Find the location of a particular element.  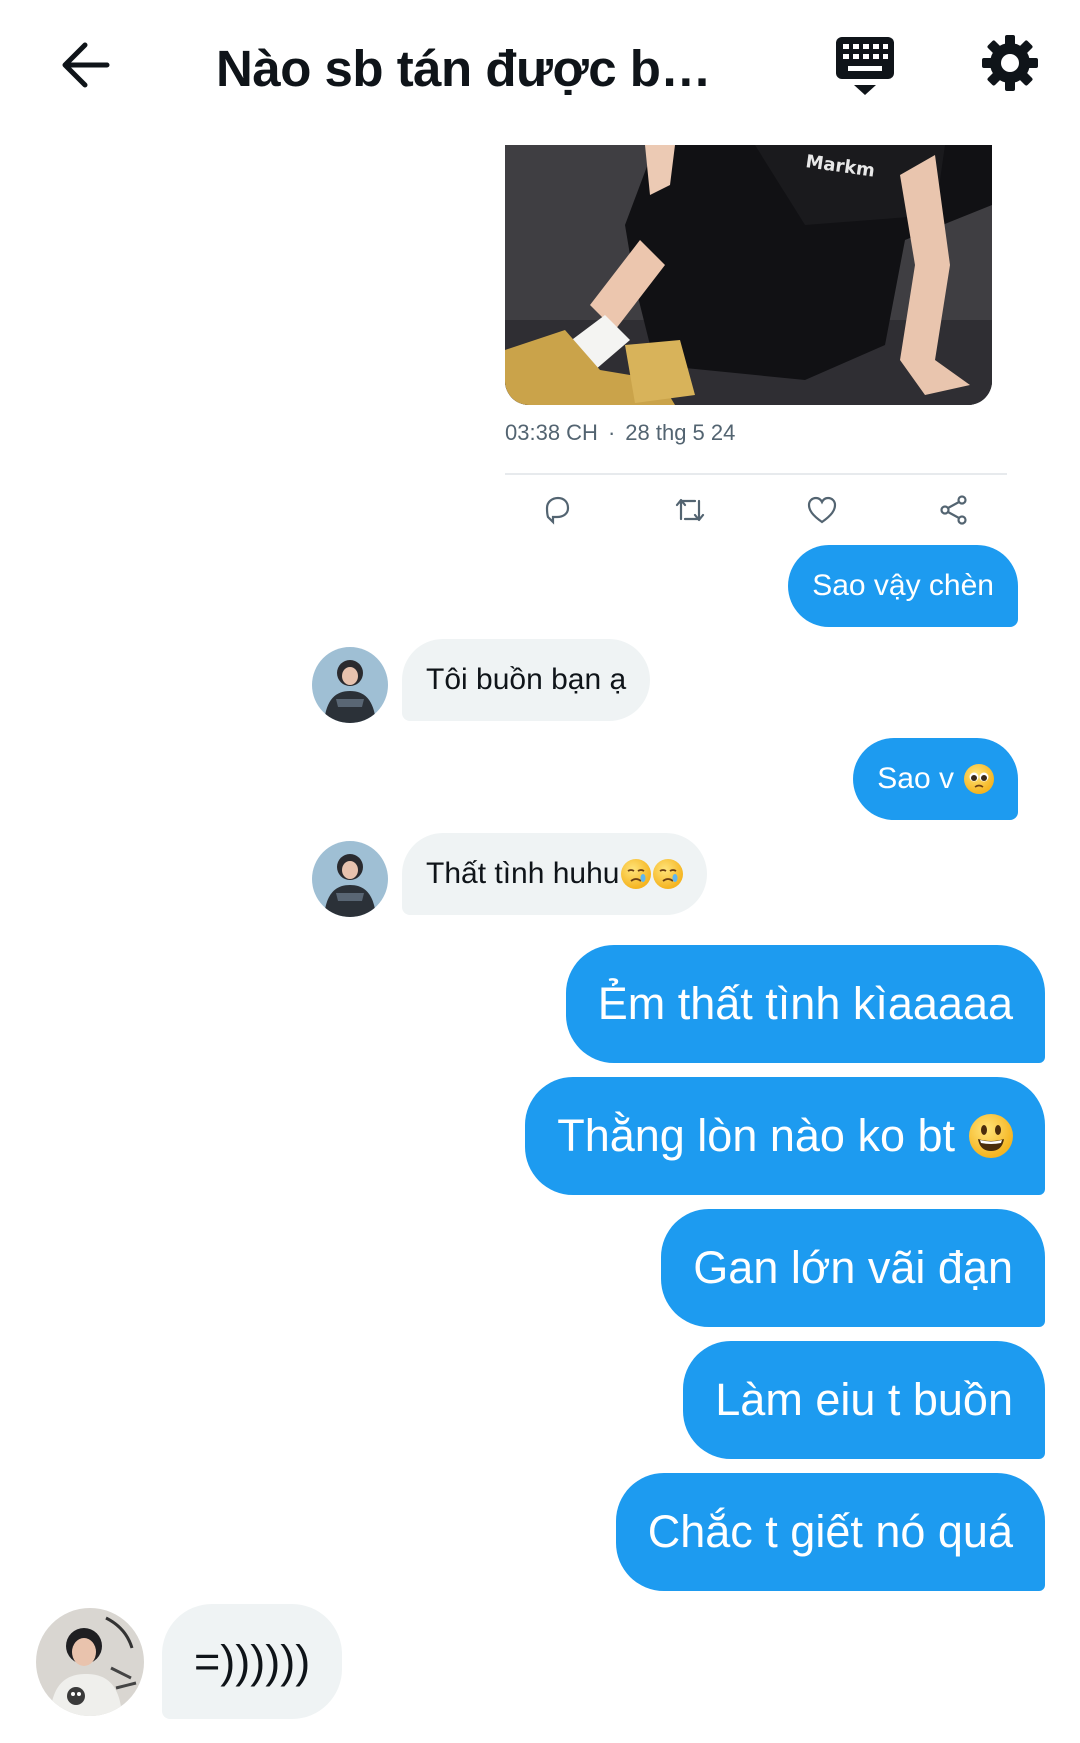

tweet-time: 03:38 CH is located at coordinates (551, 432).